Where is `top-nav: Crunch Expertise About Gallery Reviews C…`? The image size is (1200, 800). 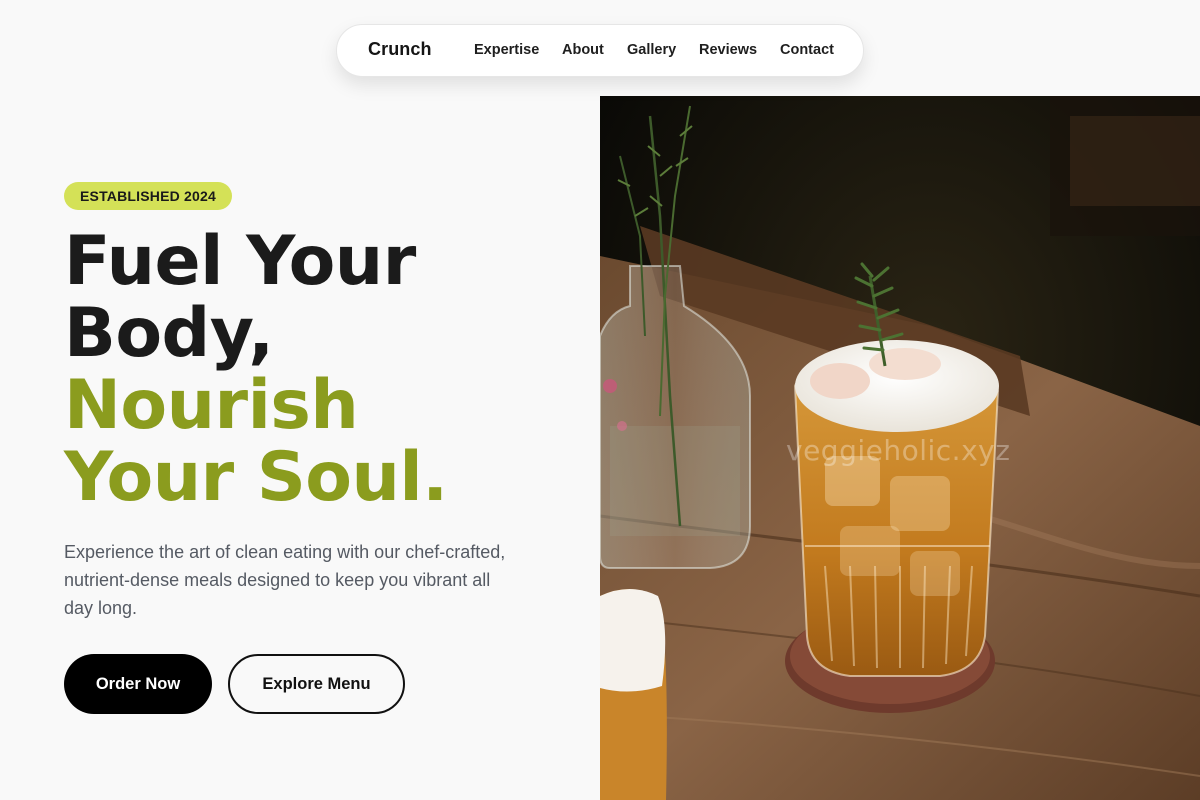
top-nav: Crunch Expertise About Gallery Reviews C… is located at coordinates (600, 50).